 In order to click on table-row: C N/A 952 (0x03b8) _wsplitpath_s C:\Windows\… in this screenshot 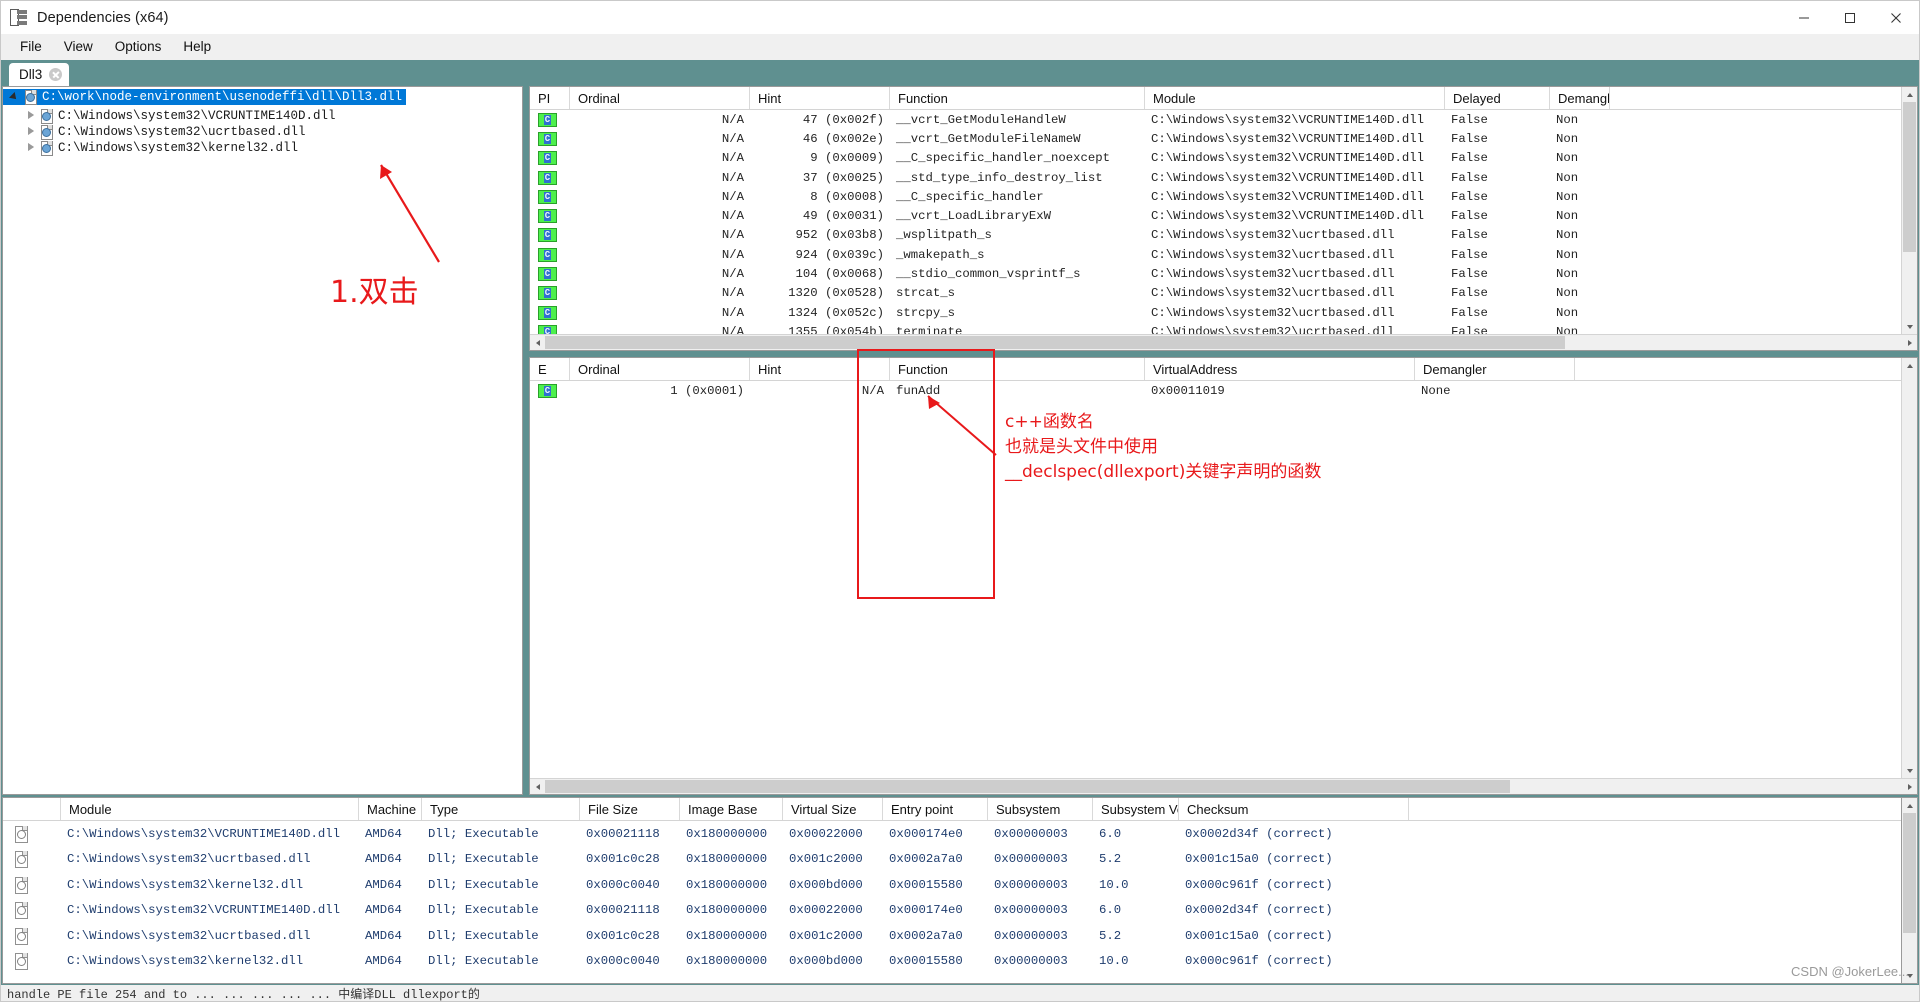, I will do `click(1215, 235)`.